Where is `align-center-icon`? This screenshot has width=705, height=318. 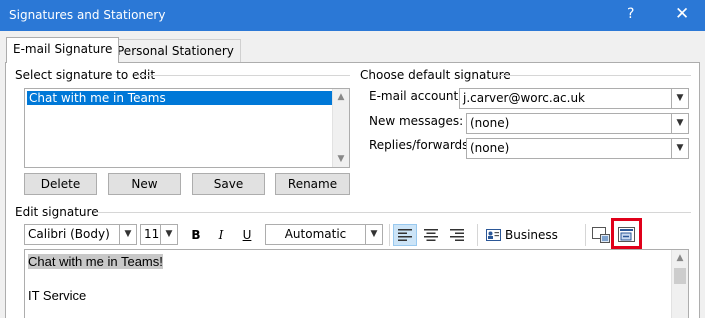 align-center-icon is located at coordinates (431, 235).